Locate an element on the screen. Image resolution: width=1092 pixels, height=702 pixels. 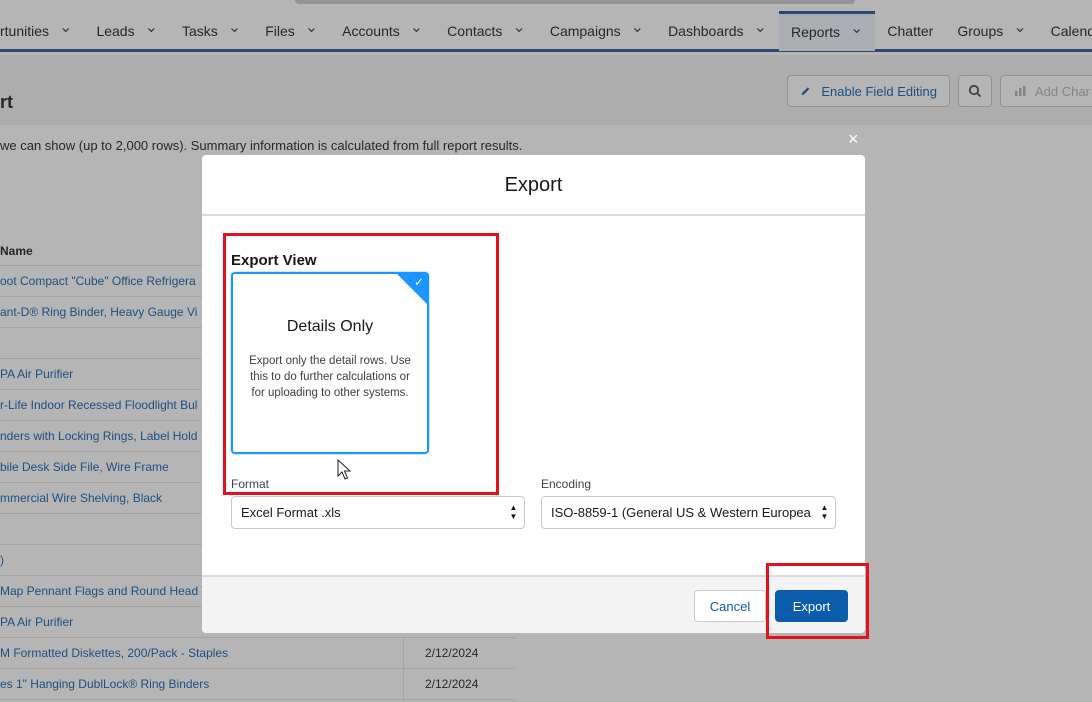
encoding-label: Encoding is located at coordinates (566, 484).